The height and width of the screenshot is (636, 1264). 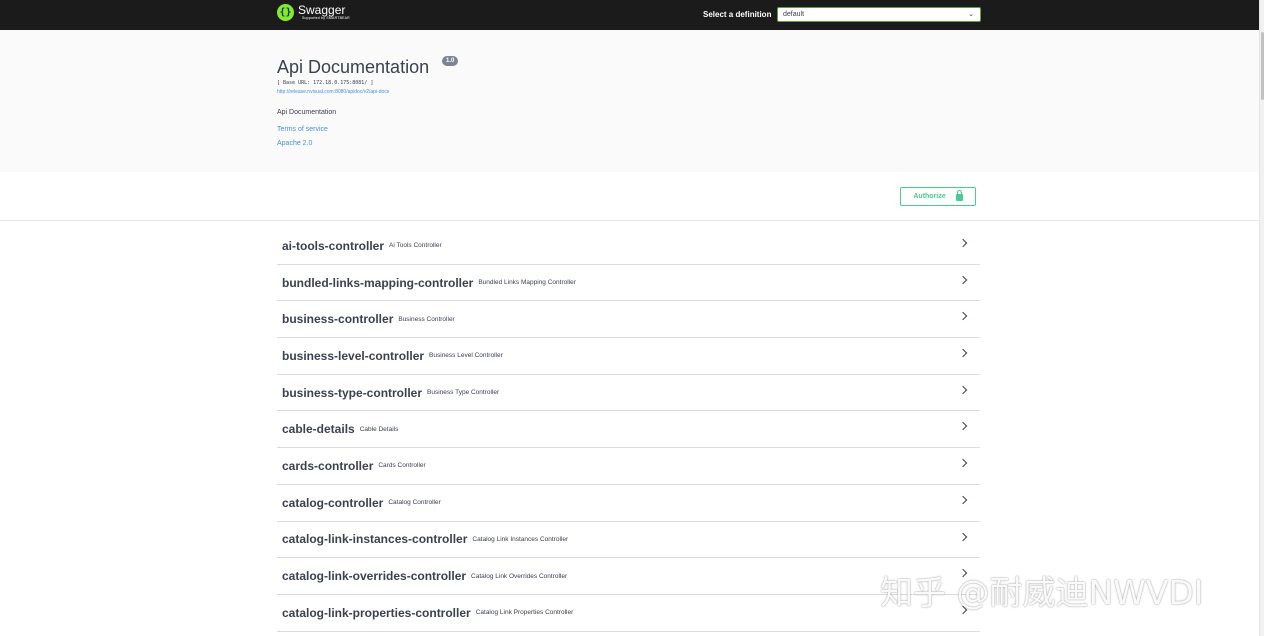 I want to click on definition-select: default ⌄, so click(x=879, y=14).